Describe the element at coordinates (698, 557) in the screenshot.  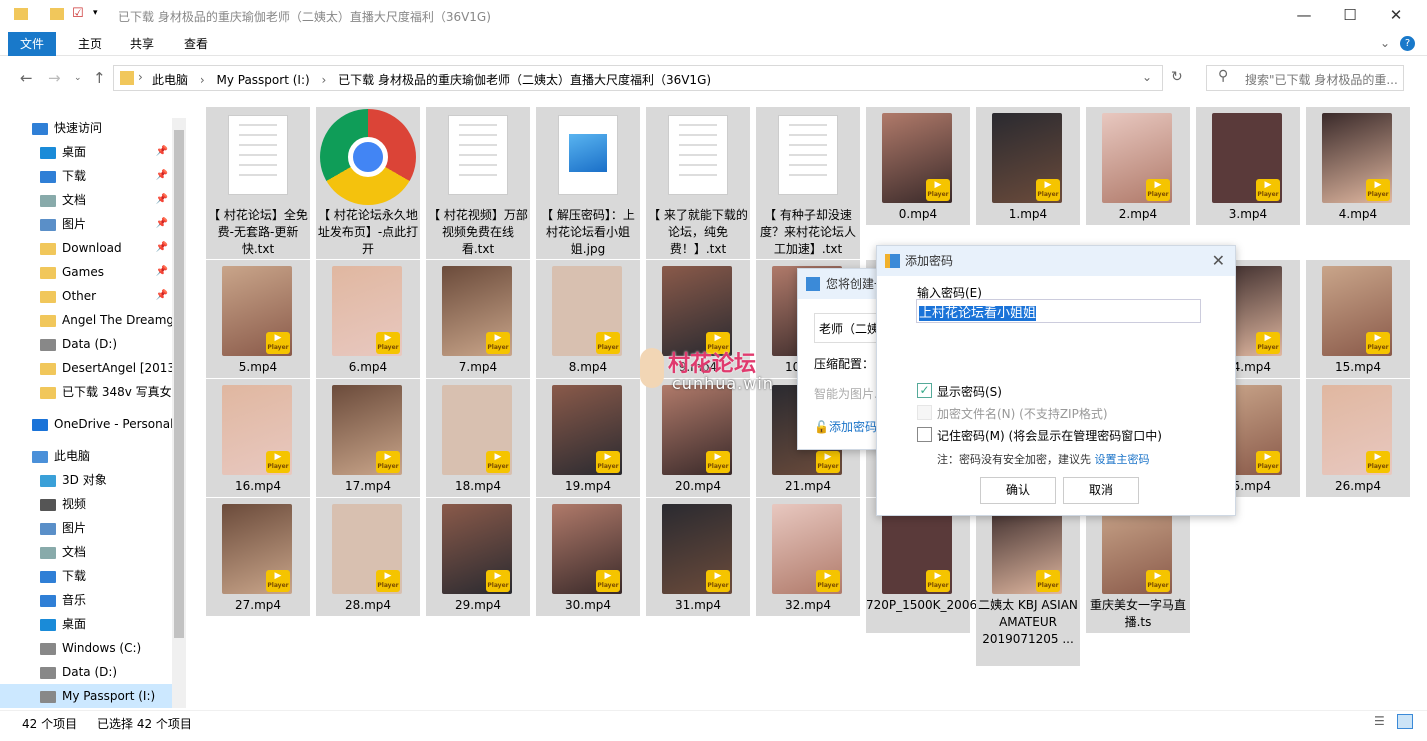
I see `file-item: ▶ Player 31.mp4` at that location.